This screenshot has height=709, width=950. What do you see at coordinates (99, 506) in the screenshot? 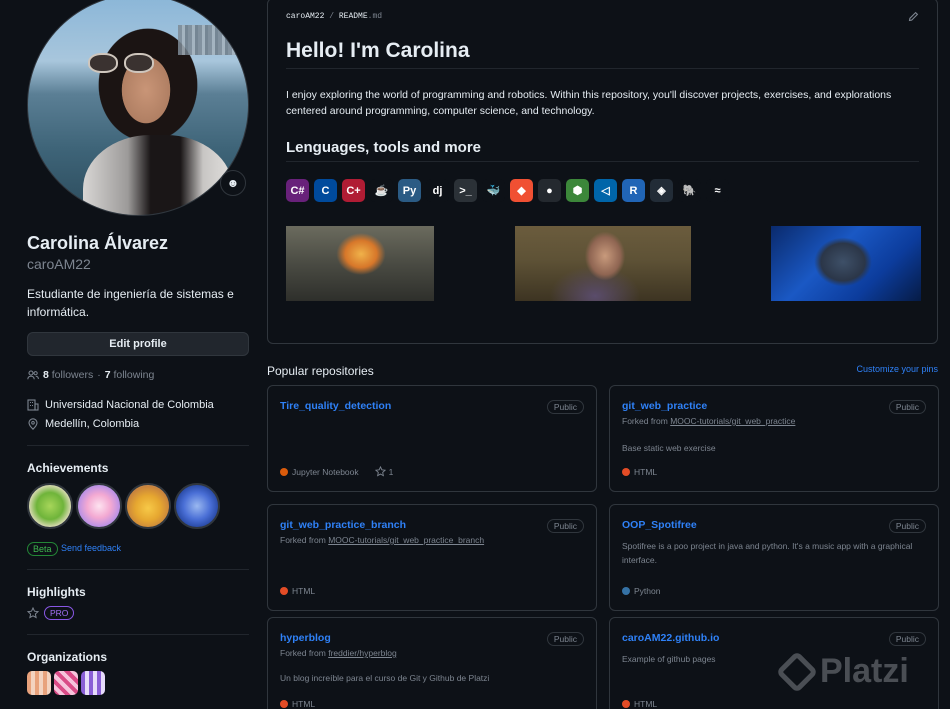
I see `achievement-yolo-icon` at bounding box center [99, 506].